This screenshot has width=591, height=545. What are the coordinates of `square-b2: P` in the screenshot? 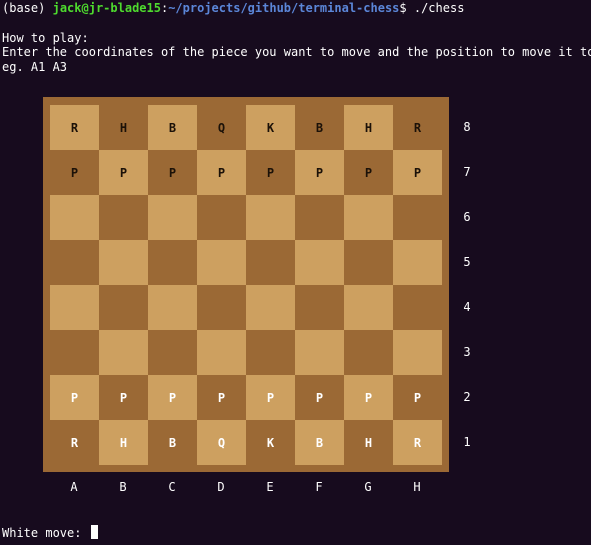 It's located at (123, 397).